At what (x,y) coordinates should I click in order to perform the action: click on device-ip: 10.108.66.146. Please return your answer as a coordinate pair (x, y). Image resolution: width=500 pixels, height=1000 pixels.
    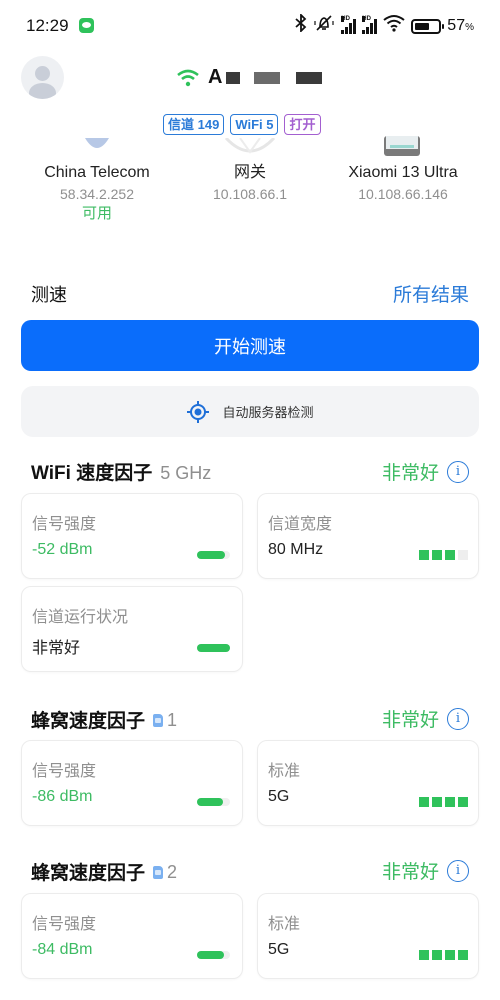
    Looking at the image, I should click on (403, 194).